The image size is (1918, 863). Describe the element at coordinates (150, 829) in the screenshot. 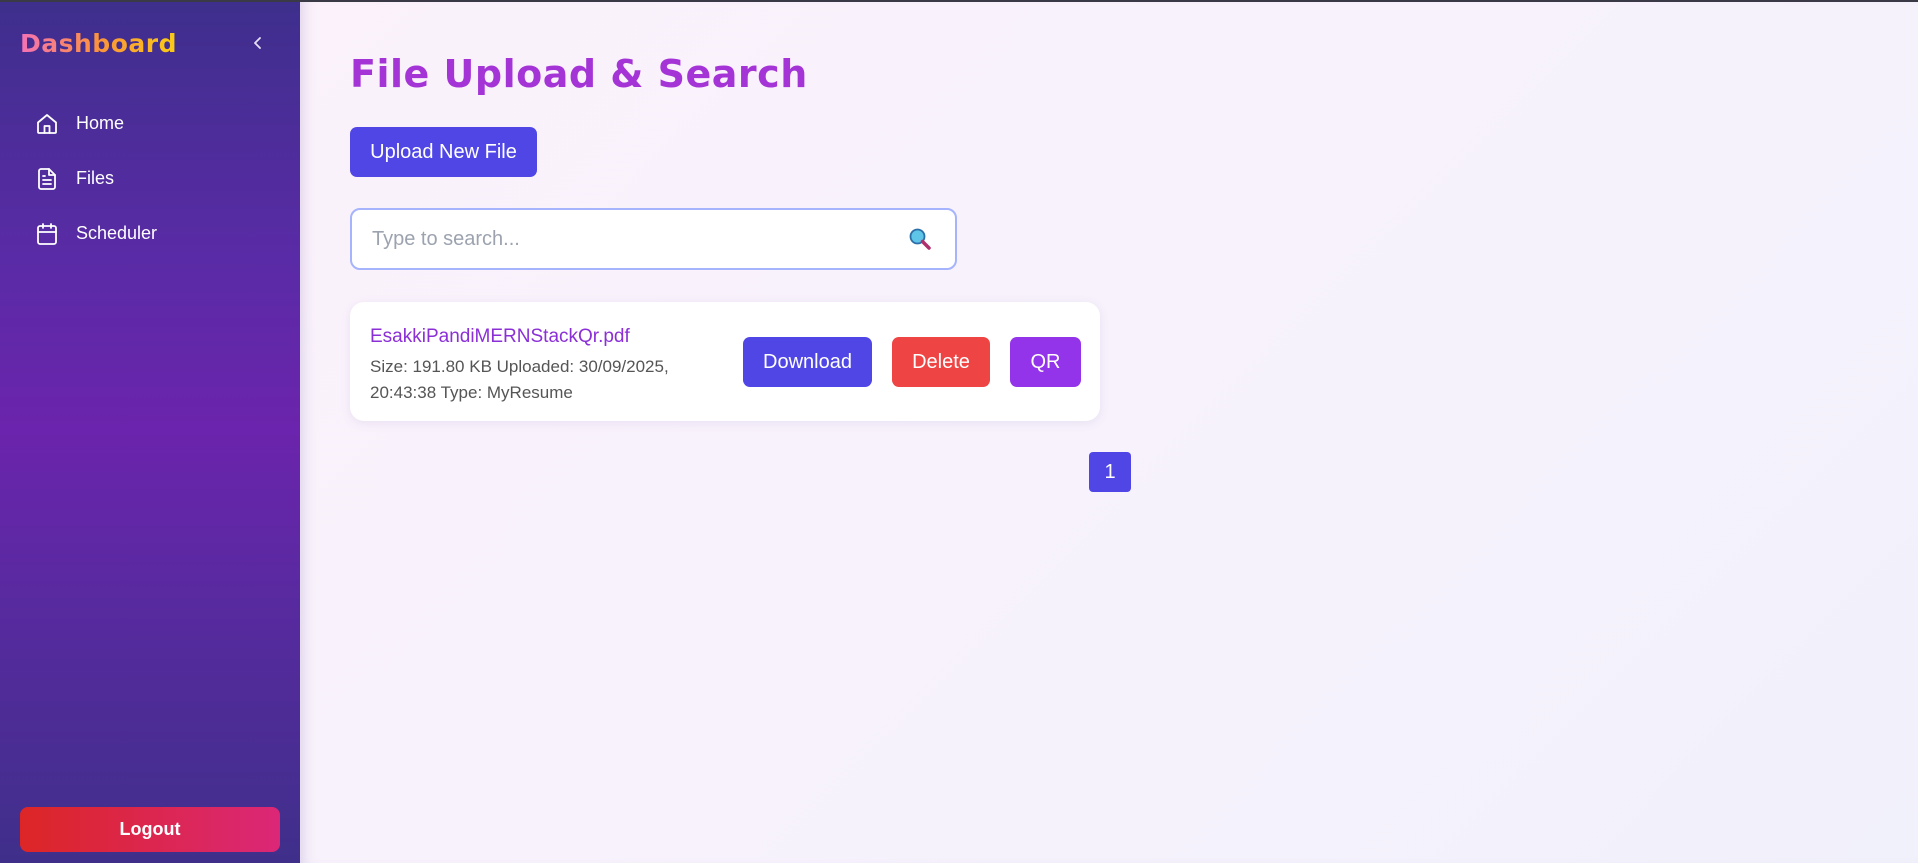

I see `logout-button: Logout` at that location.